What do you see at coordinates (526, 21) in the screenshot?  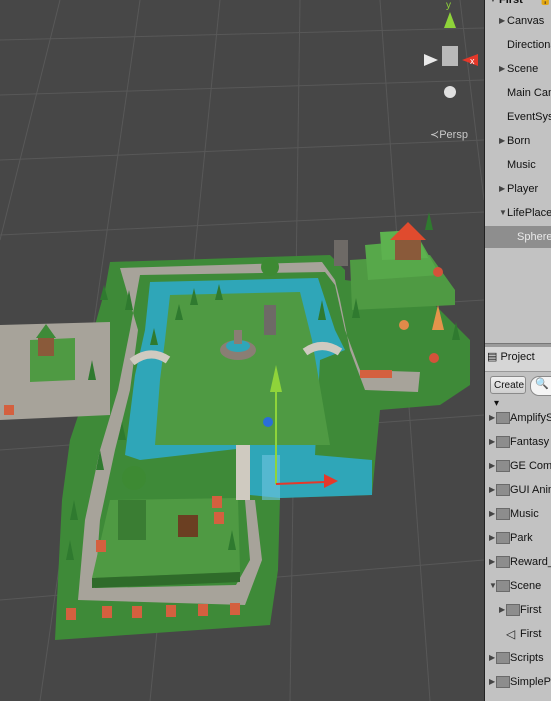 I see `hierarchy-item-label: Canvas` at bounding box center [526, 21].